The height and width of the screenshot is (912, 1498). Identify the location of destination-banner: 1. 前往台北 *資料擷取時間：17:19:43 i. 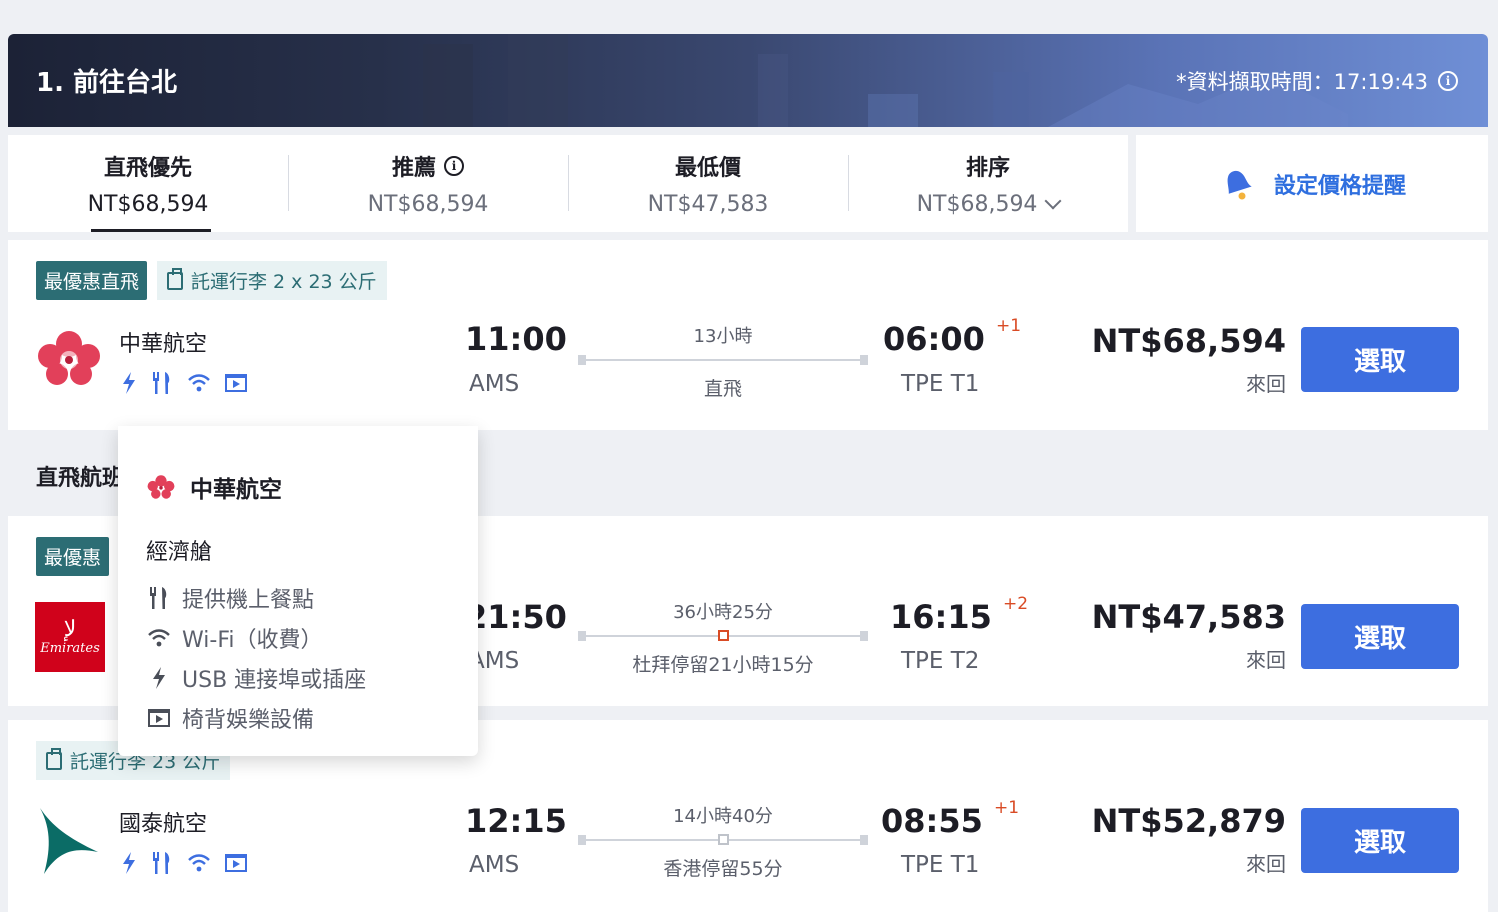
(748, 80).